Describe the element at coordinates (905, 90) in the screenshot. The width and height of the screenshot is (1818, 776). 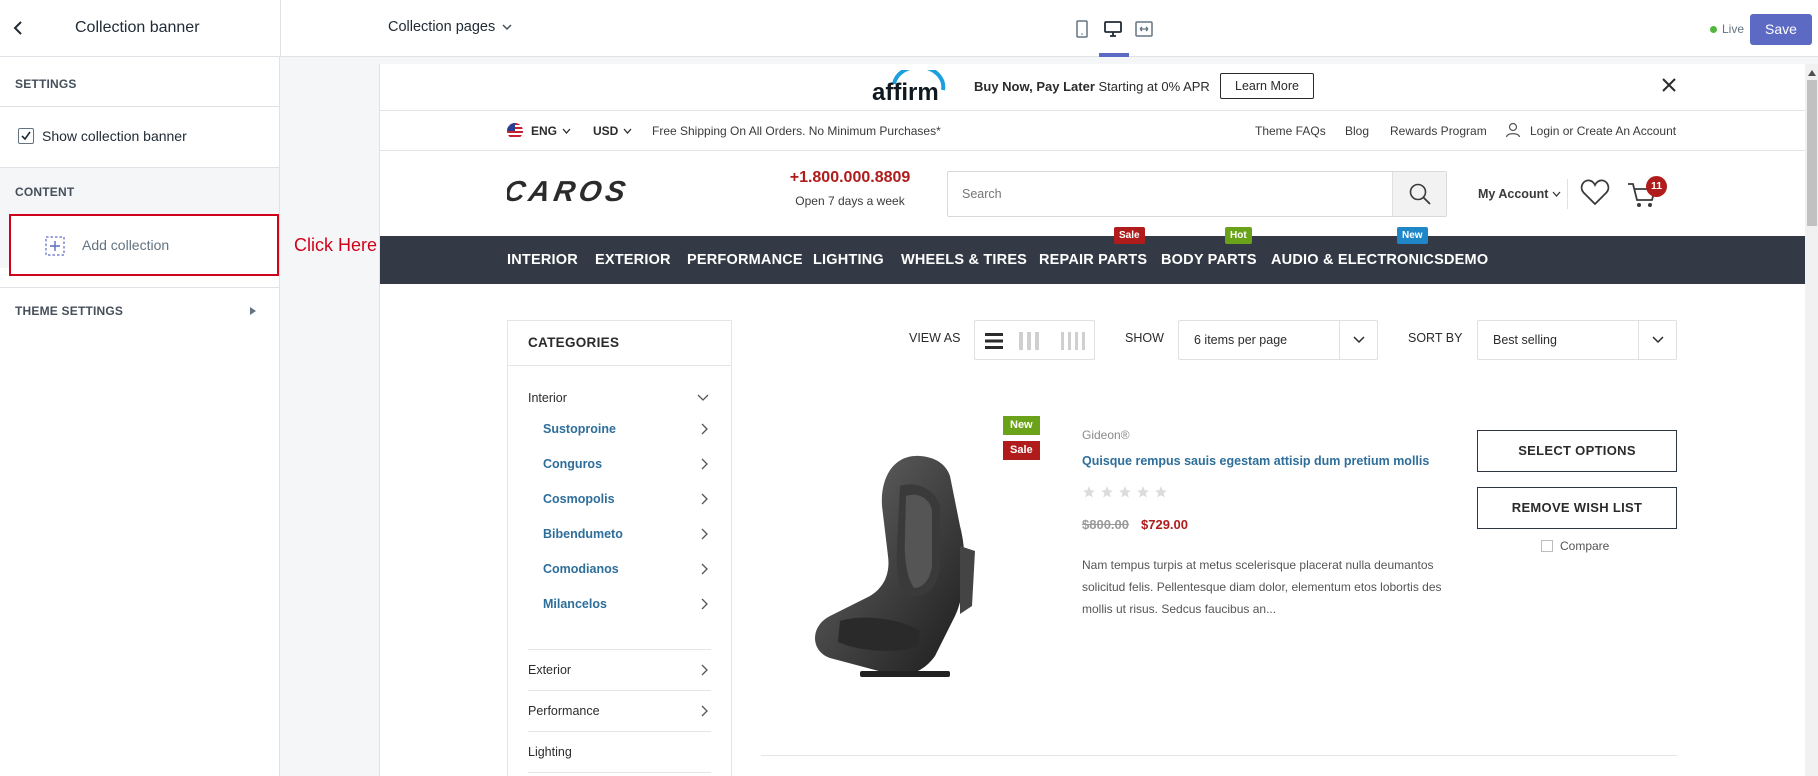
I see `svg-text: affirm` at that location.